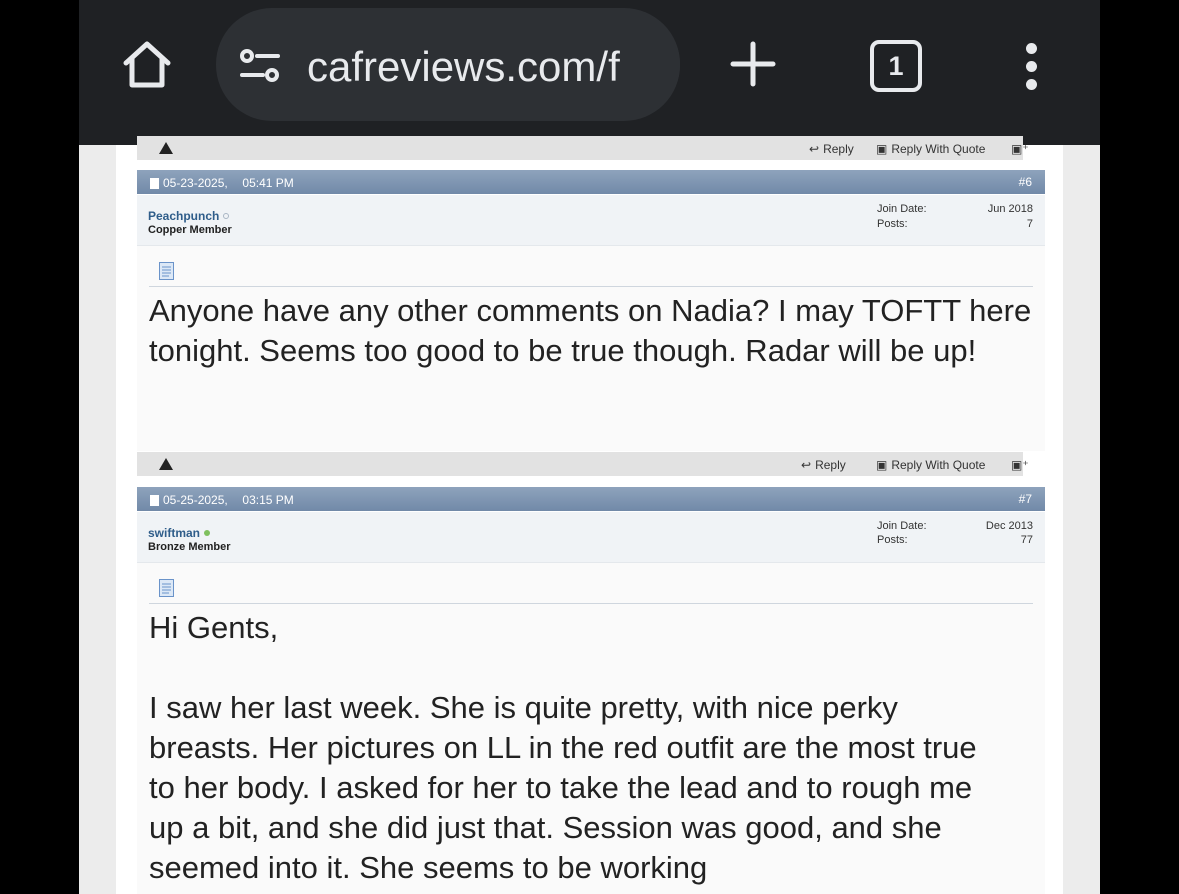 Image resolution: width=1179 pixels, height=894 pixels. Describe the element at coordinates (261, 68) in the screenshot. I see `tune-icon` at that location.